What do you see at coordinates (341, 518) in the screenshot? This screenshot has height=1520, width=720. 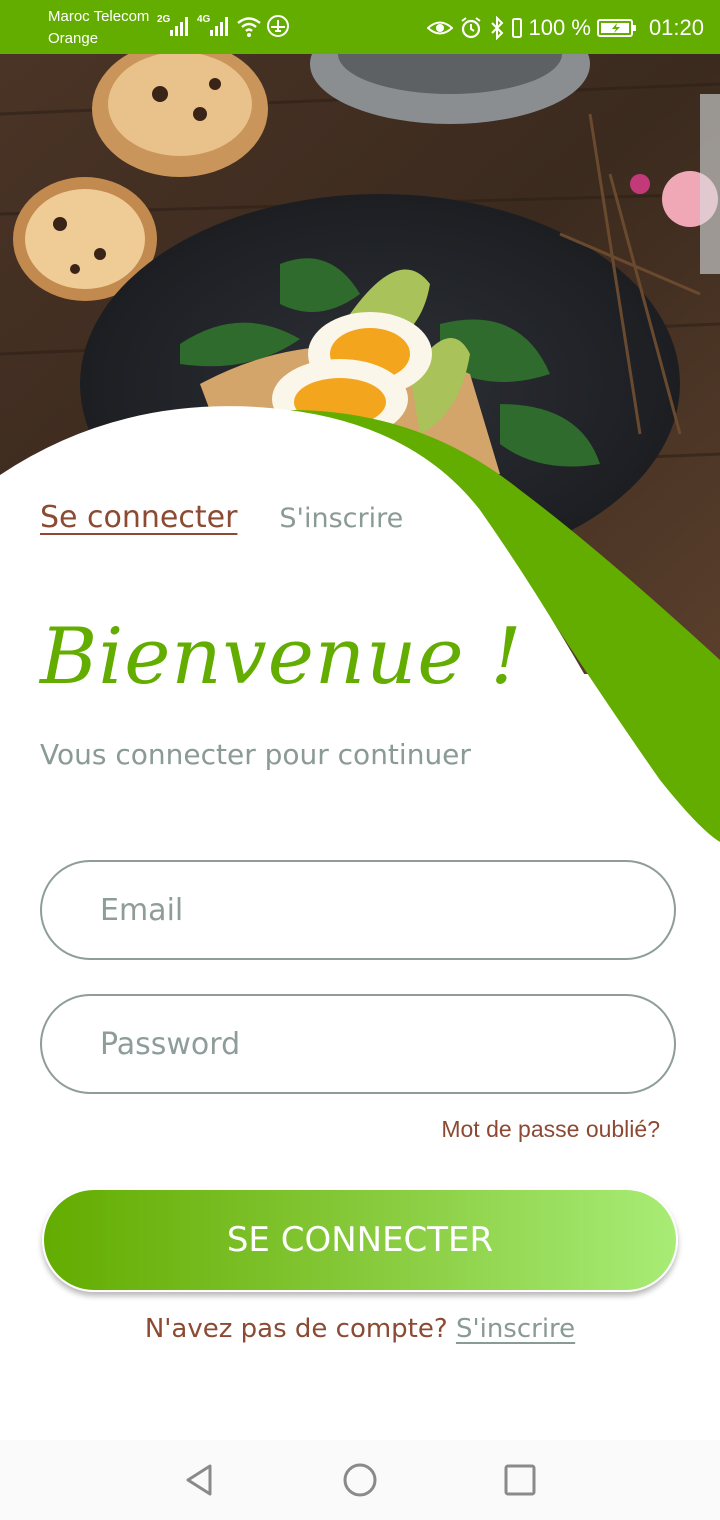 I see `tab-signup: S'inscrire` at bounding box center [341, 518].